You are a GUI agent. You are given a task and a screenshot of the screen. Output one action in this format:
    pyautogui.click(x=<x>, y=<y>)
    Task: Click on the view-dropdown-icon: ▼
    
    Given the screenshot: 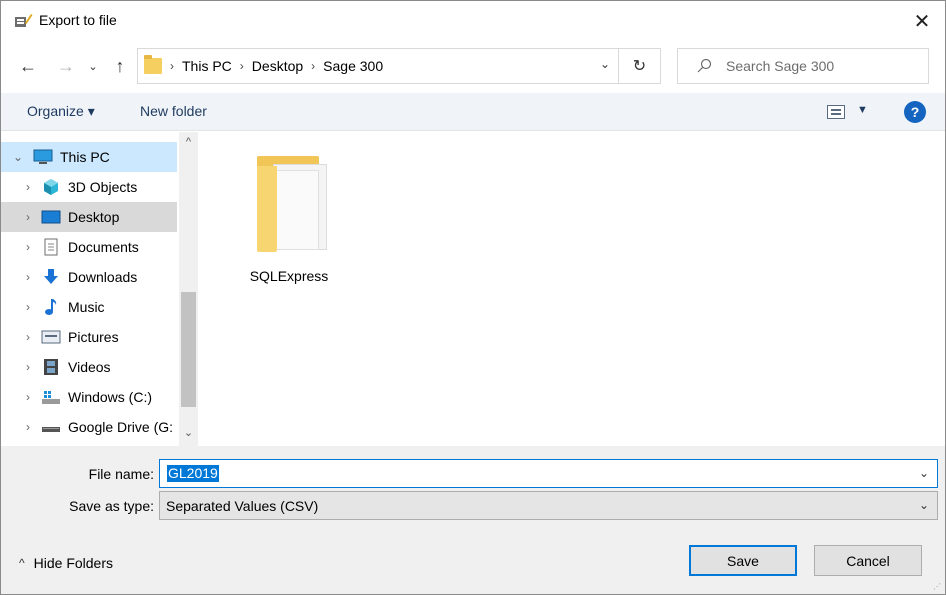 What is the action you would take?
    pyautogui.click(x=862, y=110)
    